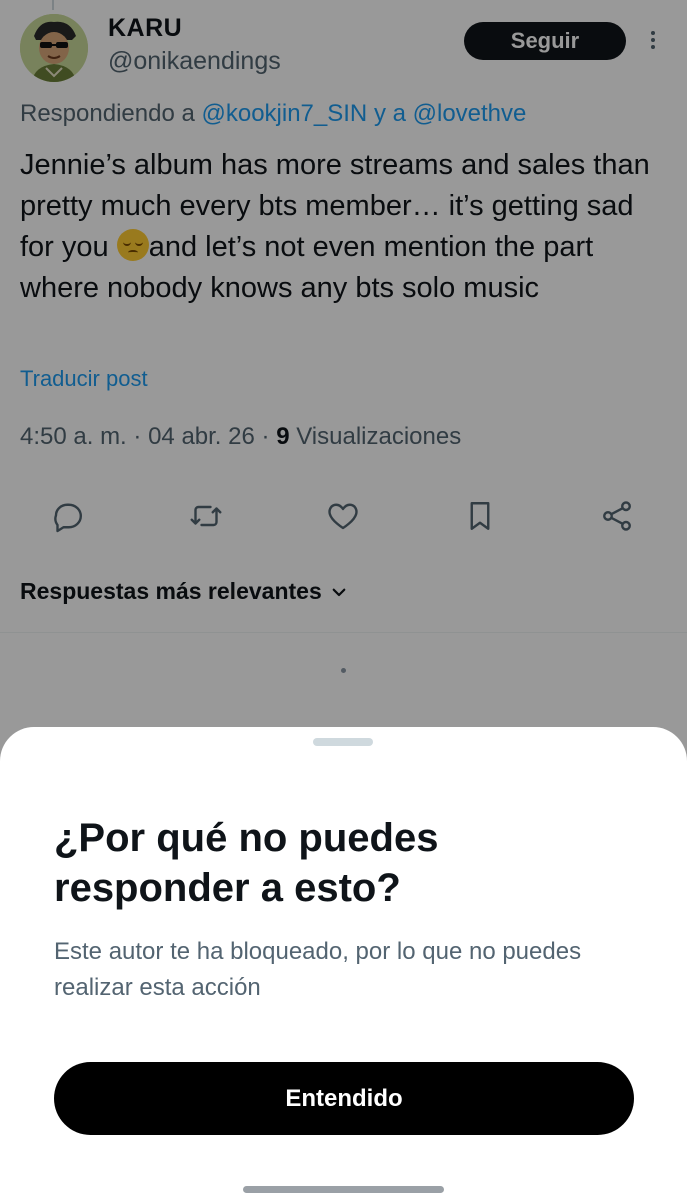 The image size is (687, 1199). Describe the element at coordinates (343, 1189) in the screenshot. I see `home-indicator` at that location.